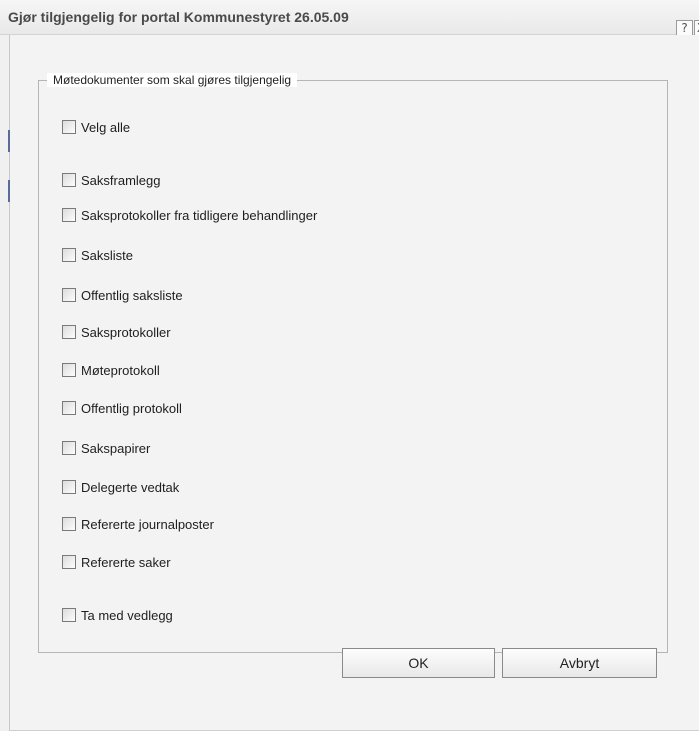 Image resolution: width=699 pixels, height=731 pixels. Describe the element at coordinates (5, 383) in the screenshot. I see `left-edge-panel` at that location.